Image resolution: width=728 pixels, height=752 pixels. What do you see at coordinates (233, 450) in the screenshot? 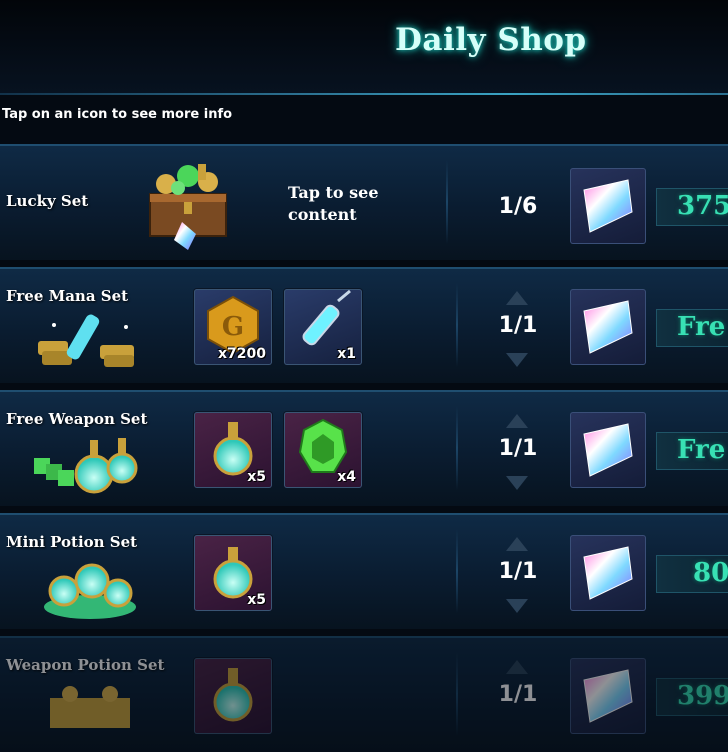
I see `weapon-potion-icon: x5` at bounding box center [233, 450].